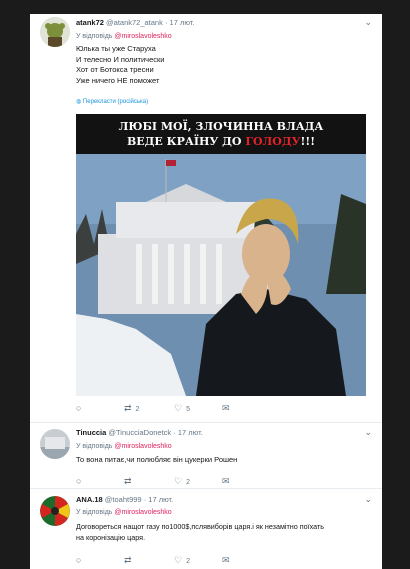  I want to click on tweet-text-line: Хот от Ботокса тресни, so click(115, 69).